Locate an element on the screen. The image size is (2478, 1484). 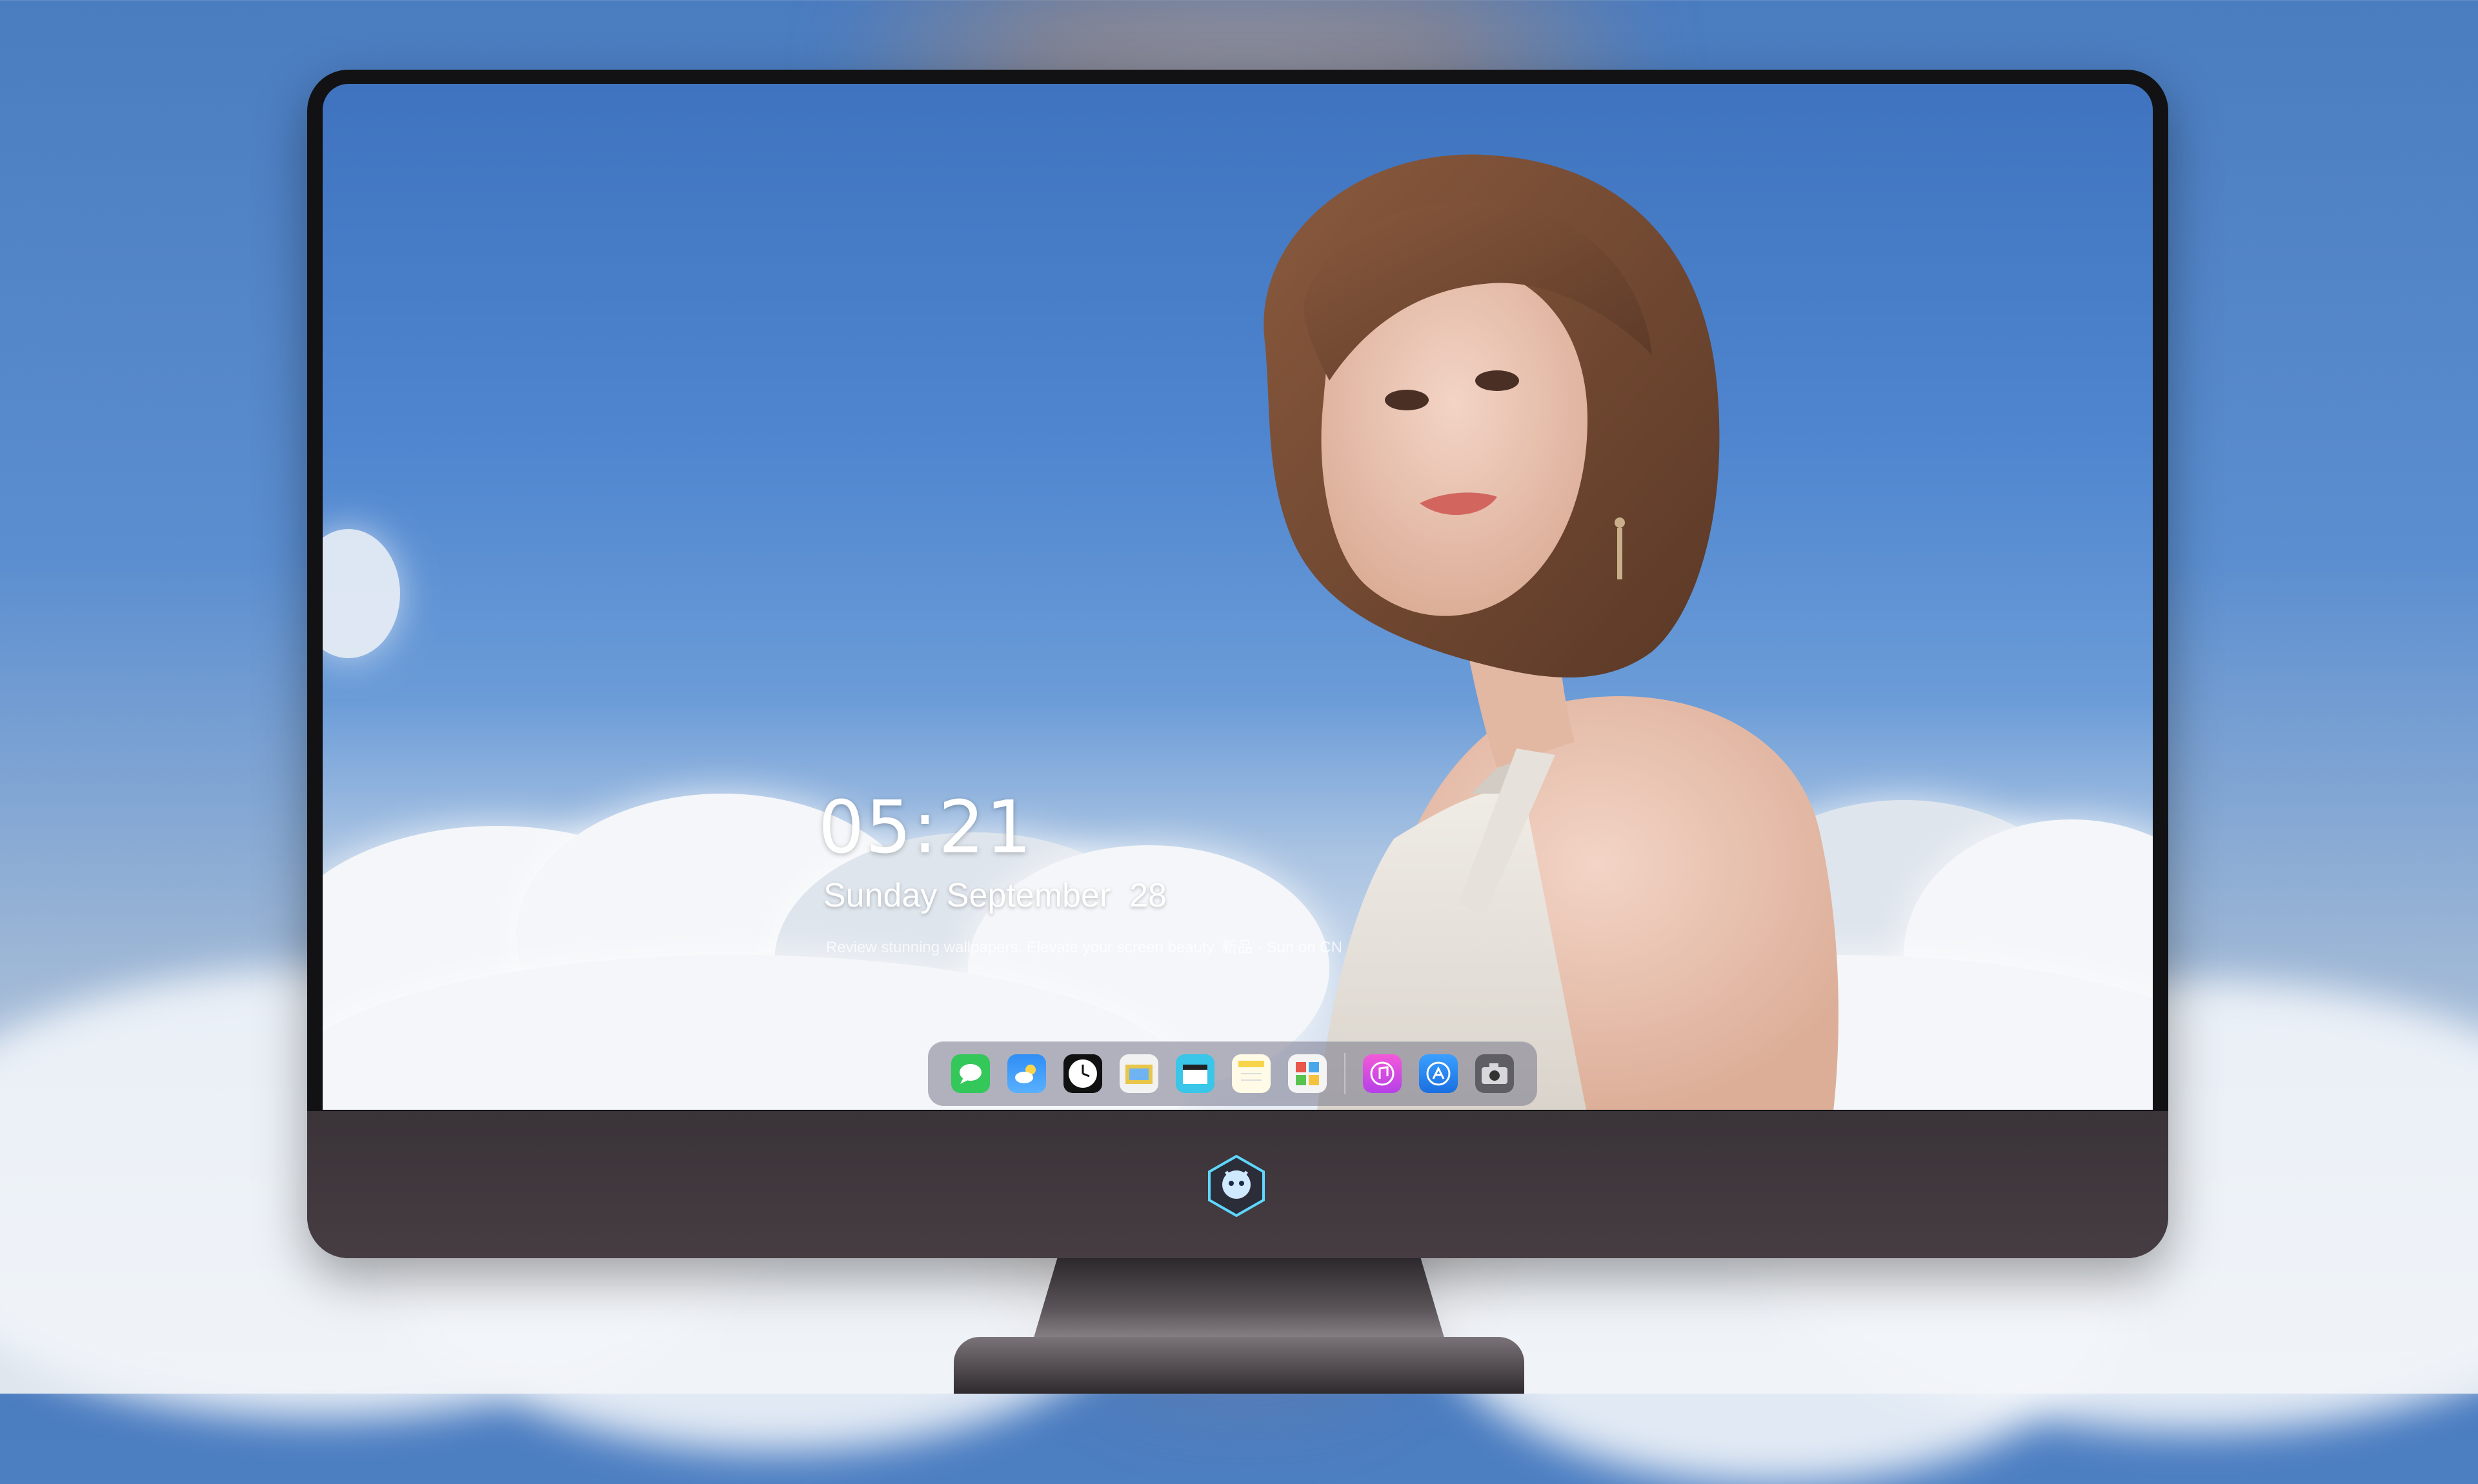
notes-icon is located at coordinates (1251, 1073).